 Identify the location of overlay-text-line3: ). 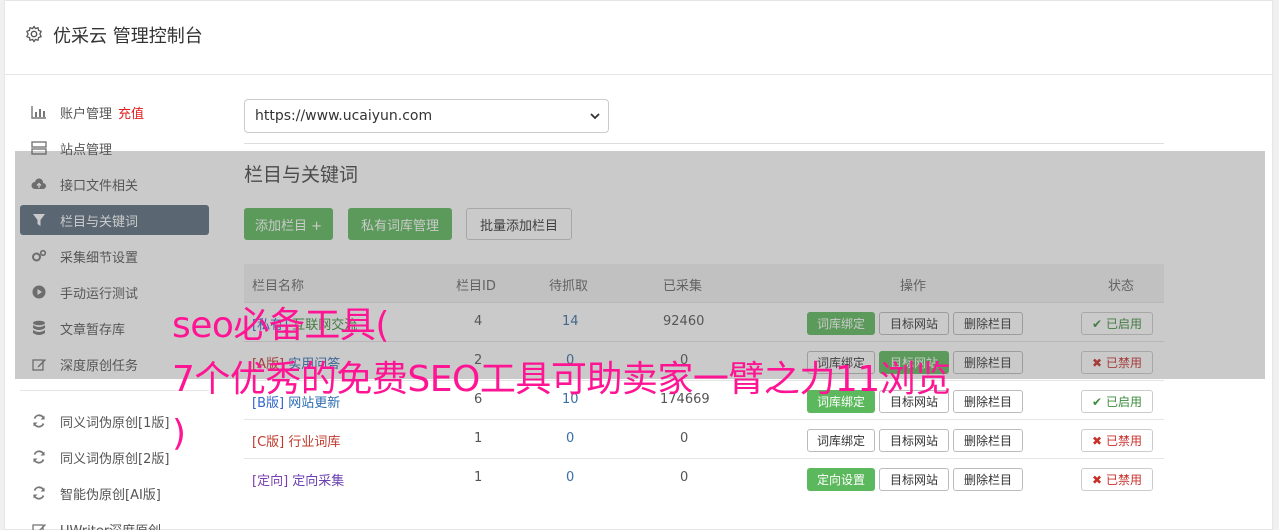
(179, 433).